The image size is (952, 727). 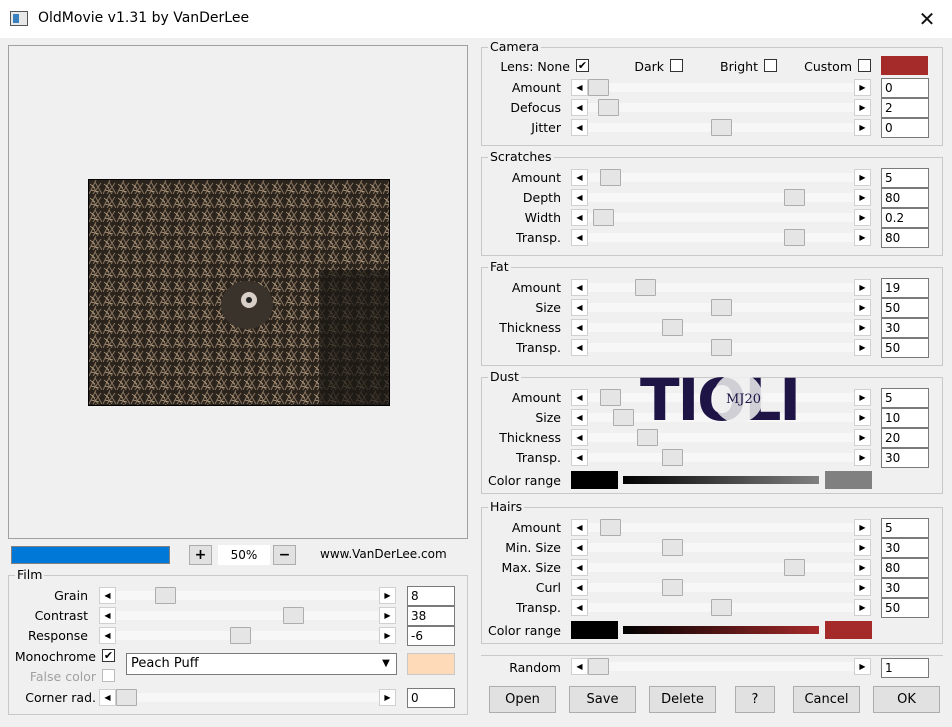 What do you see at coordinates (905, 438) in the screenshot?
I see `dust-thickness-value: 20` at bounding box center [905, 438].